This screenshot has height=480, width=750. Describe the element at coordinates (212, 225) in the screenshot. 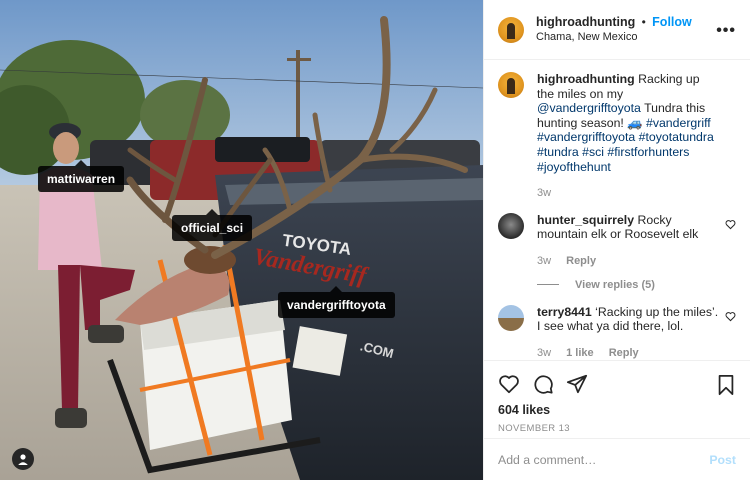

I see `user-tag-official-sci: official_sci` at that location.